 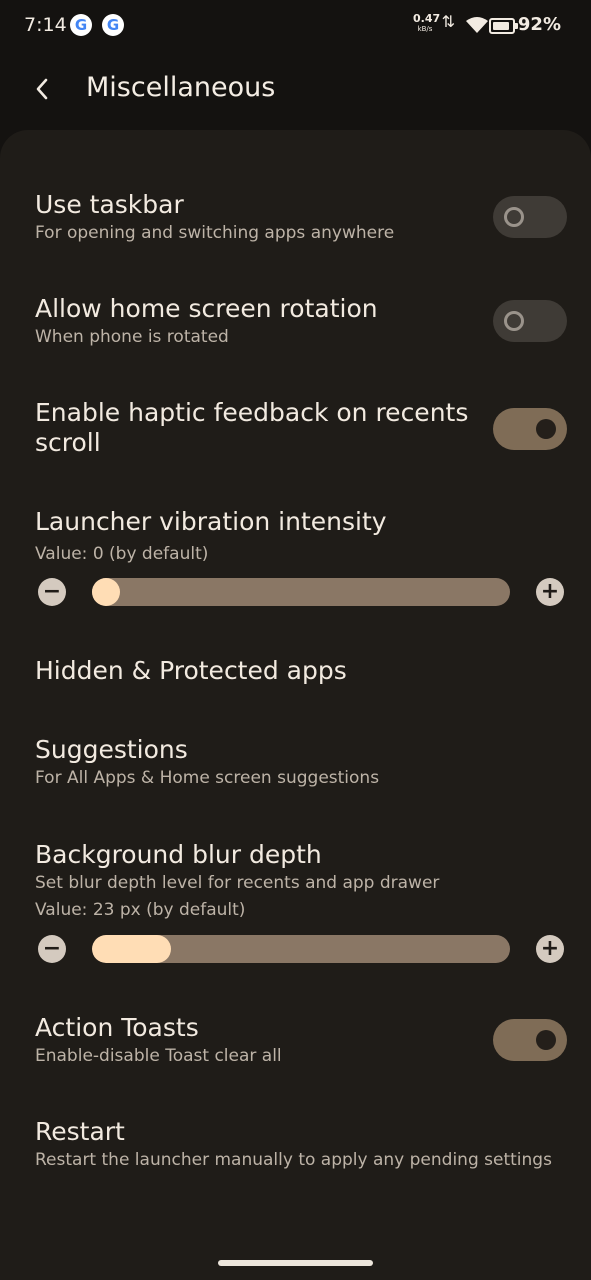 I want to click on setting-title: Background blur depth, so click(x=178, y=854).